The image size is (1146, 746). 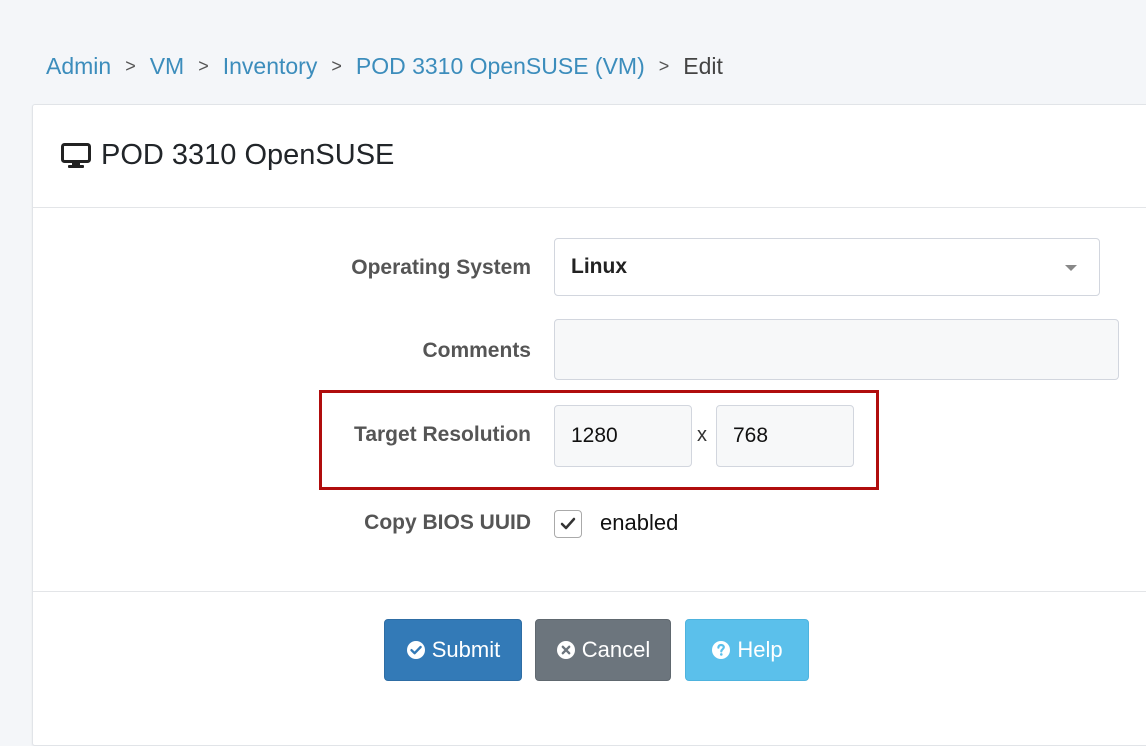 I want to click on bios-checkbox, so click(x=568, y=524).